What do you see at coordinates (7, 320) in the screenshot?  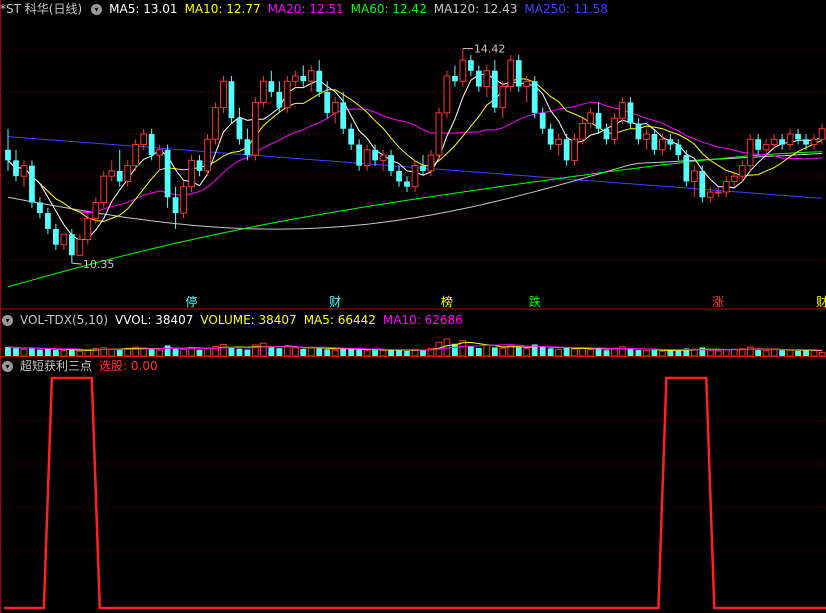 I see `vol-settings-circle-icon: ▾` at bounding box center [7, 320].